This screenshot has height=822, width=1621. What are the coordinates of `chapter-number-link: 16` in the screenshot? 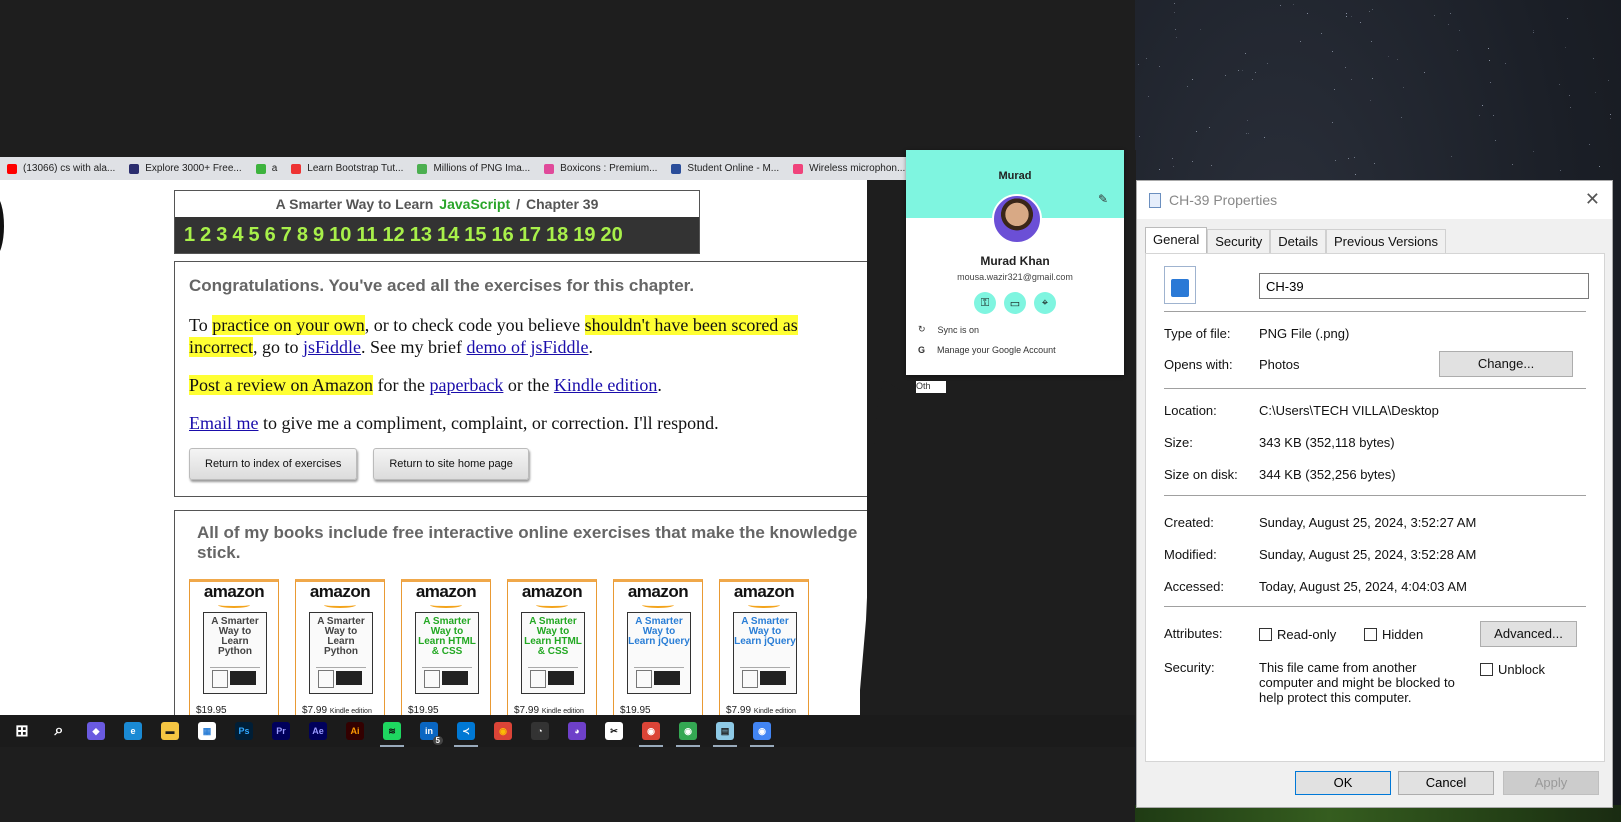 It's located at (503, 235).